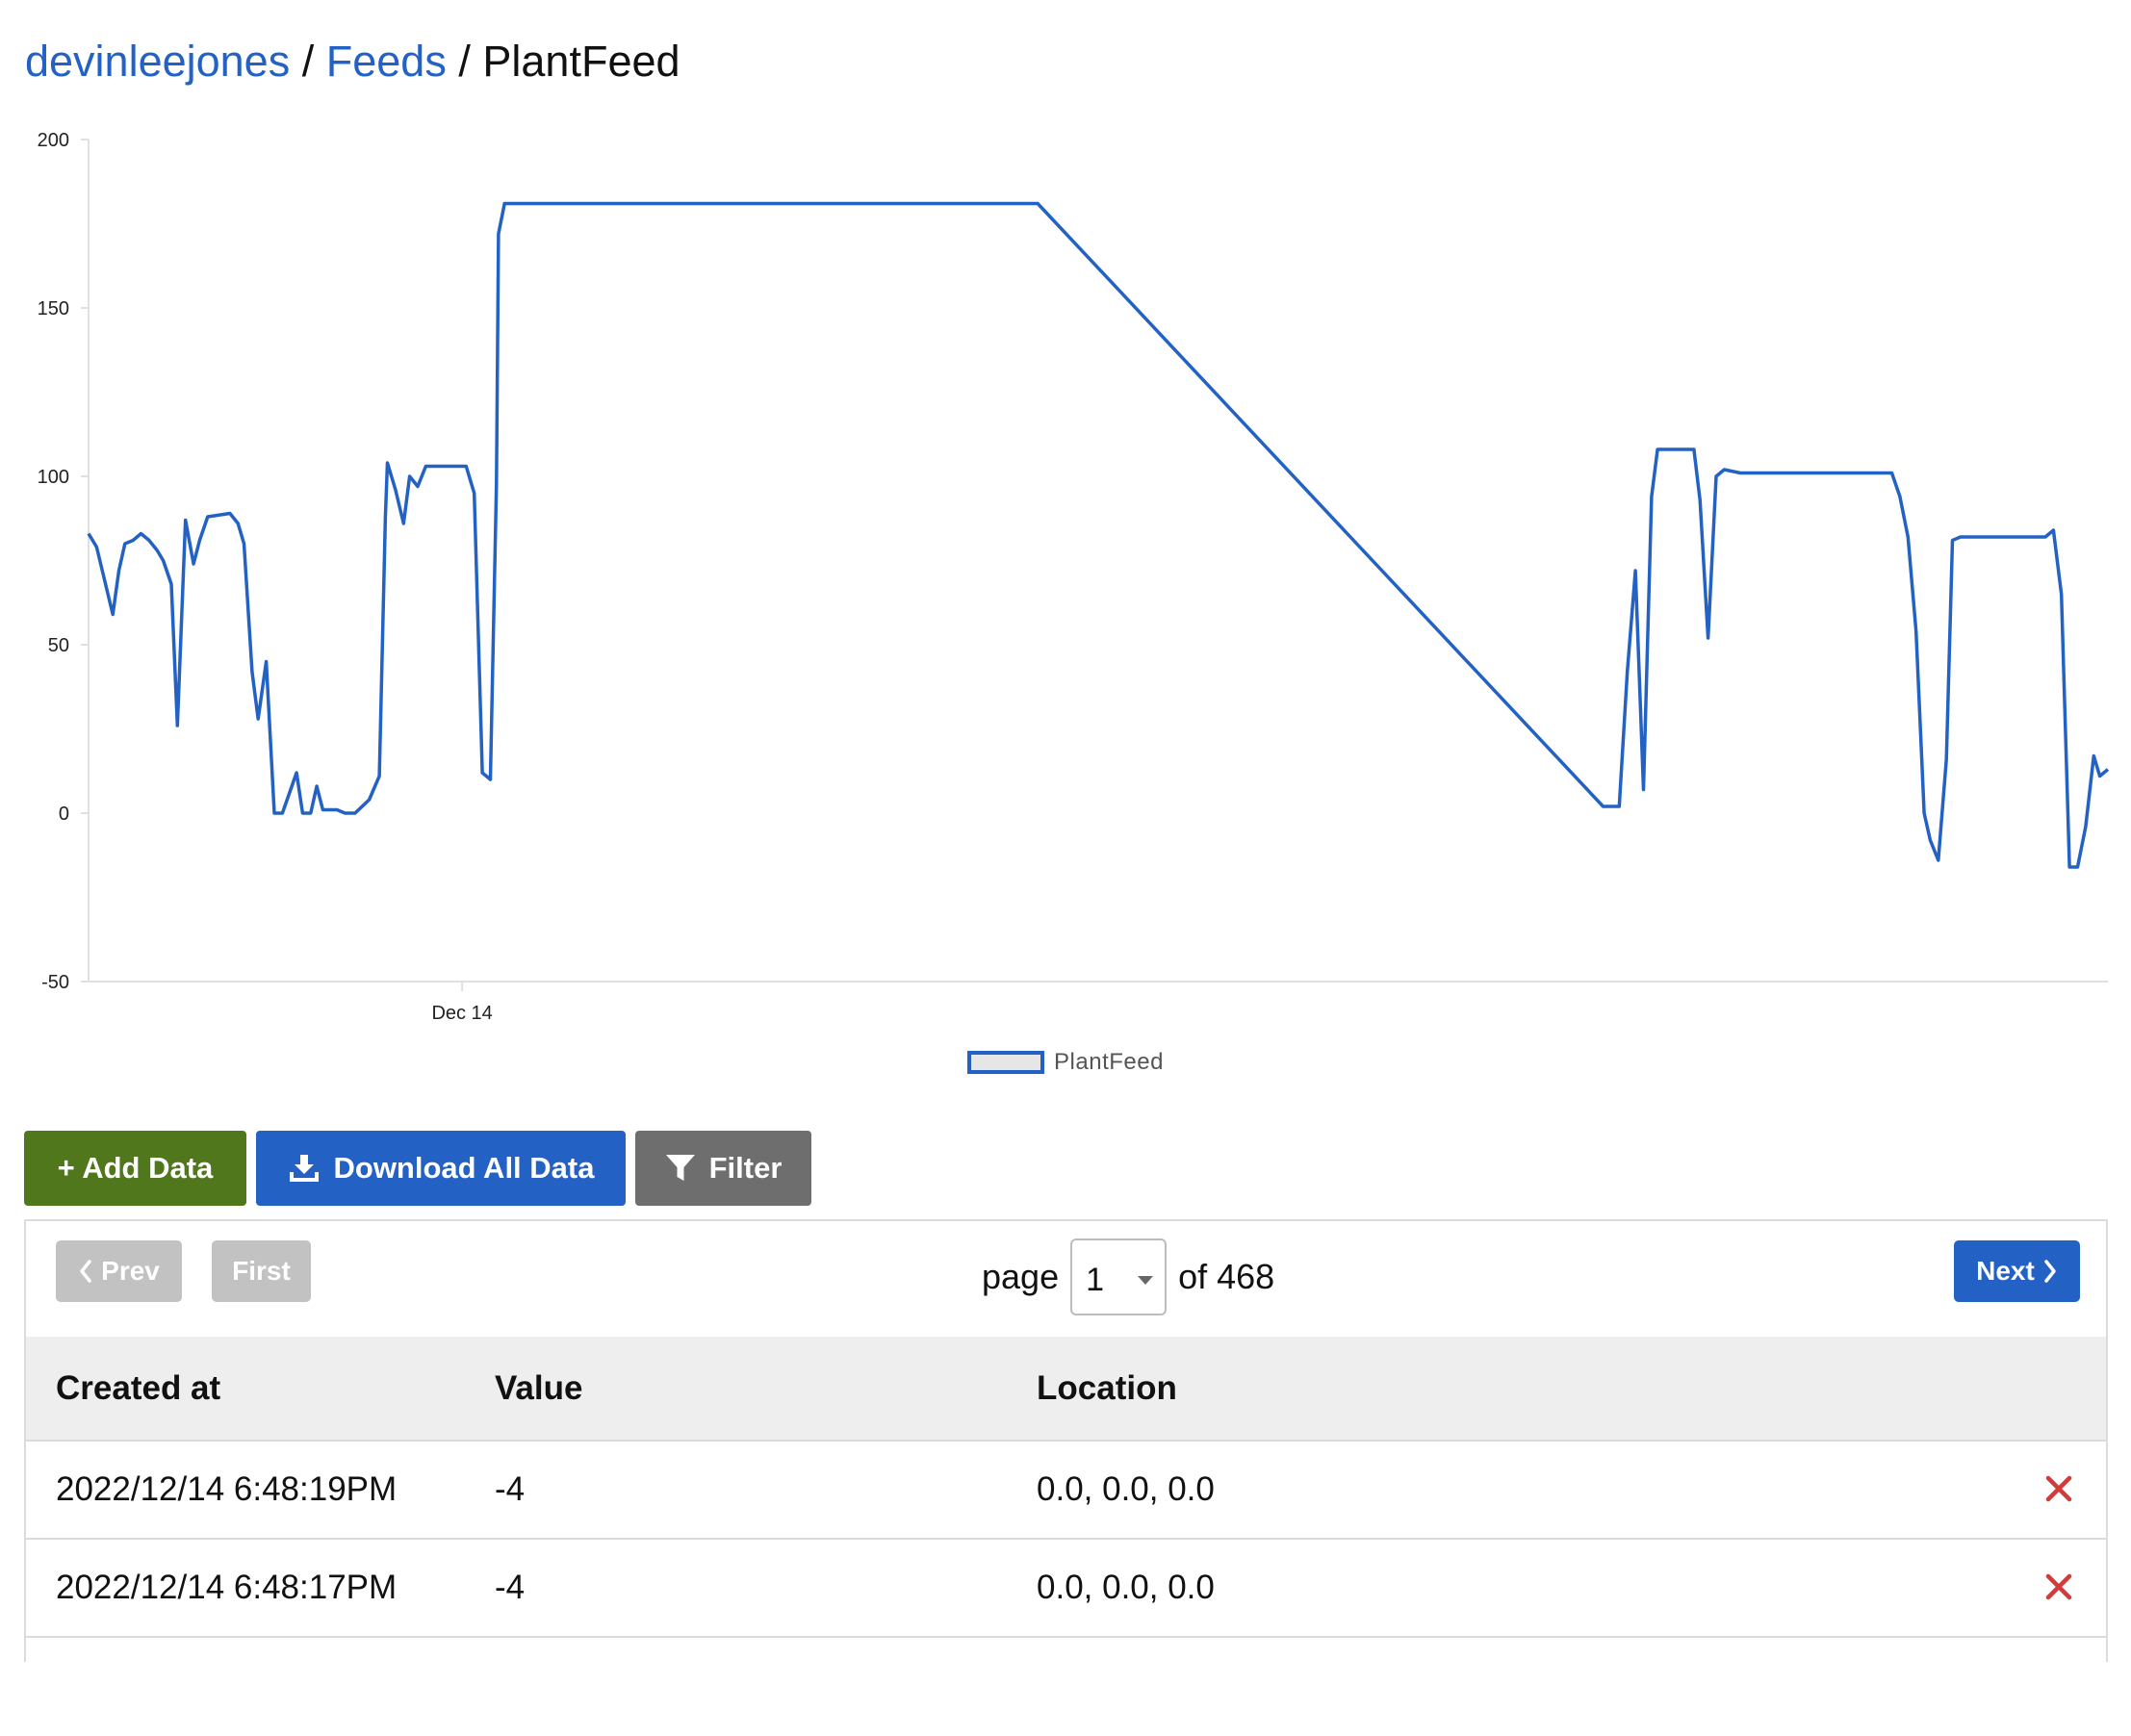  What do you see at coordinates (1021, 1276) in the screenshot?
I see `page-label: page` at bounding box center [1021, 1276].